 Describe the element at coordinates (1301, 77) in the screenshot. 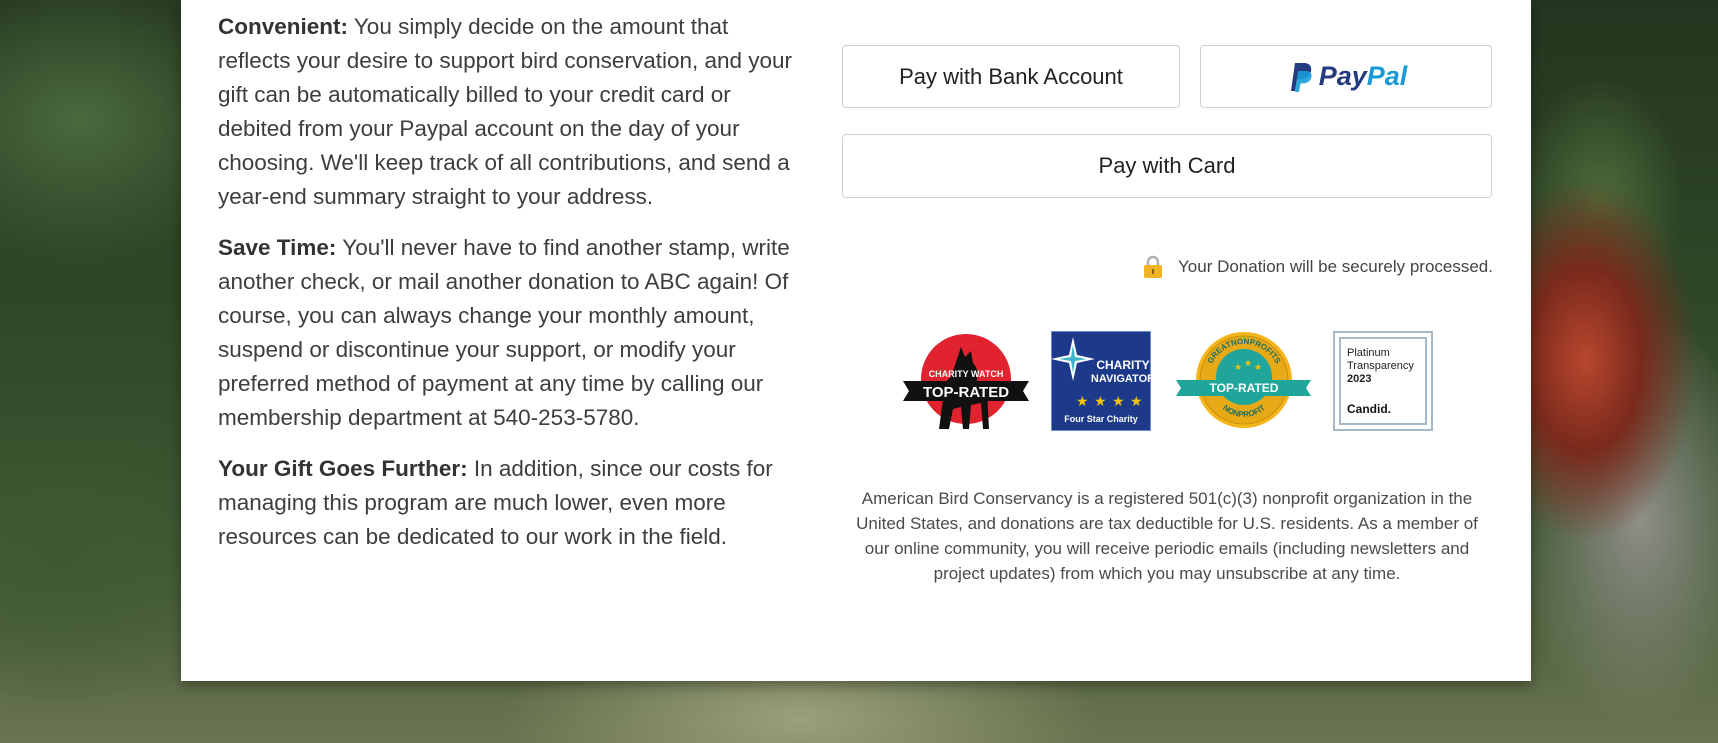

I see `paypal-p-icon` at that location.